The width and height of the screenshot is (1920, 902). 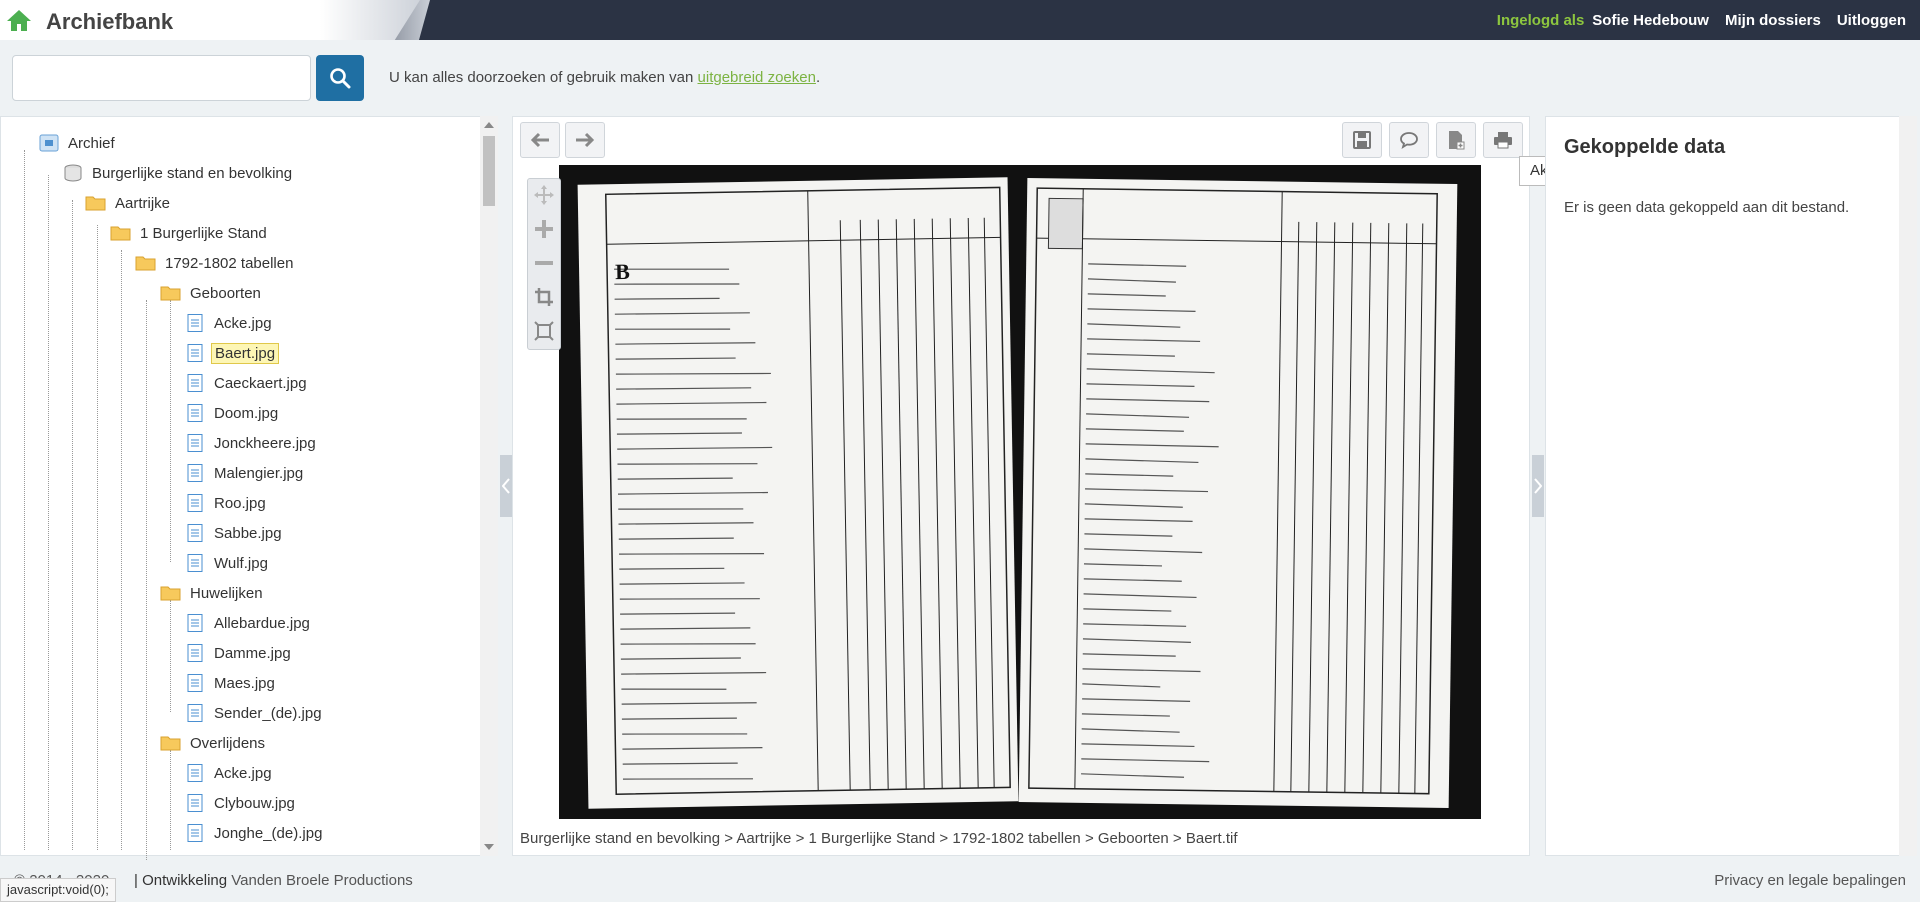 What do you see at coordinates (78, 143) in the screenshot?
I see `tree-node-archief: Archief` at bounding box center [78, 143].